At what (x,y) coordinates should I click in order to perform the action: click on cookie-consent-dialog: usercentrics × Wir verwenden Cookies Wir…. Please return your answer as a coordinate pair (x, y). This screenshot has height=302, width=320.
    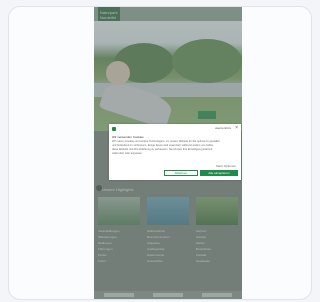
    Looking at the image, I should click on (175, 152).